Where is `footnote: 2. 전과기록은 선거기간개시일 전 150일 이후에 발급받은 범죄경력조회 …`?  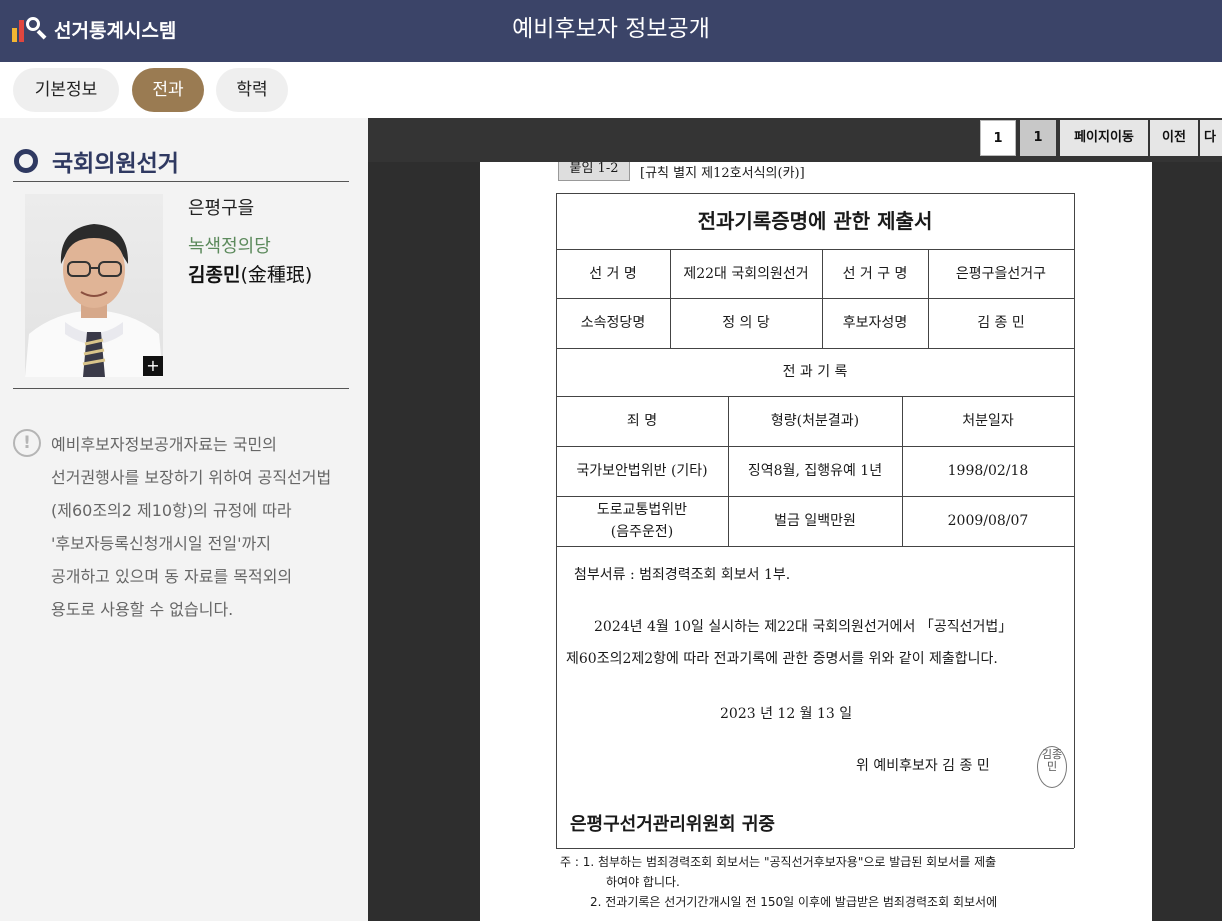 footnote: 2. 전과기록은 선거기간개시일 전 150일 이후에 발급받은 범죄경력조회 … is located at coordinates (794, 902).